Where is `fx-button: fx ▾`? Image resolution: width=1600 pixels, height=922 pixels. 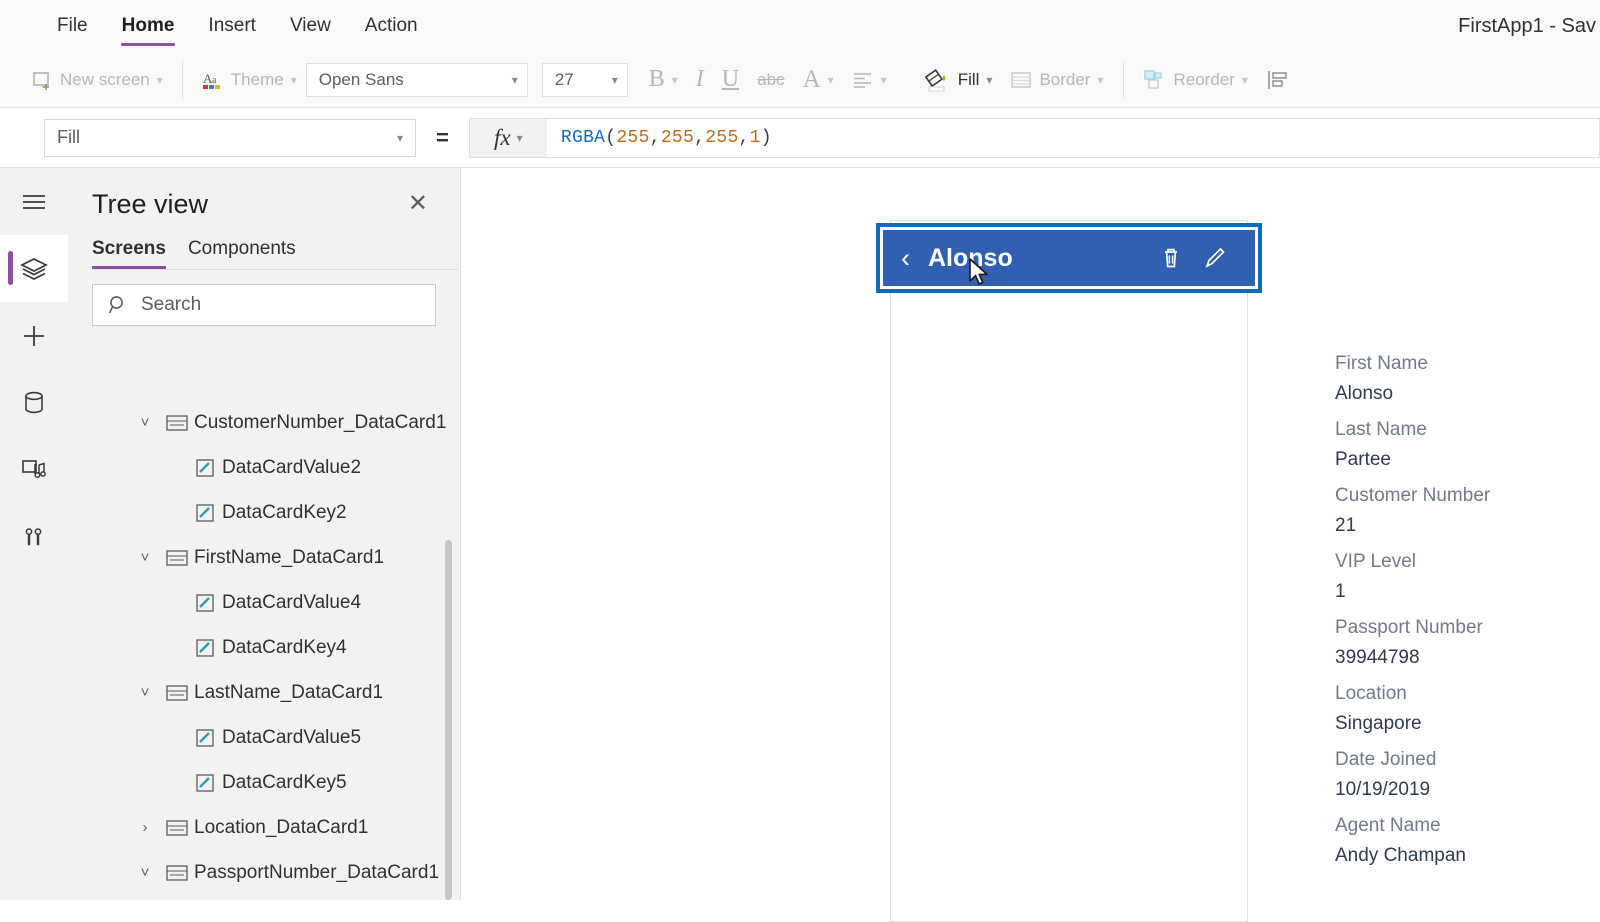 fx-button: fx ▾ is located at coordinates (507, 137).